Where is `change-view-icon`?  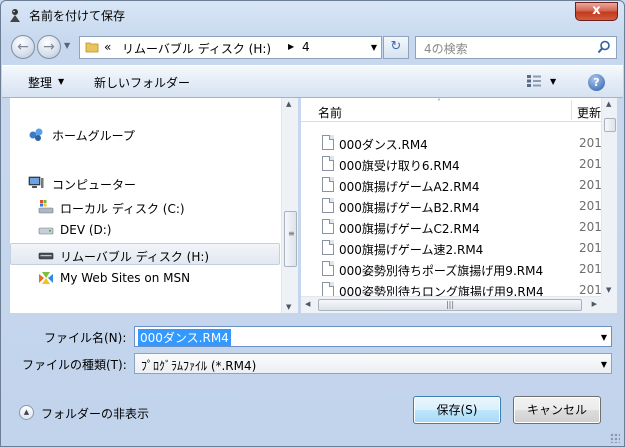
change-view-icon is located at coordinates (534, 81).